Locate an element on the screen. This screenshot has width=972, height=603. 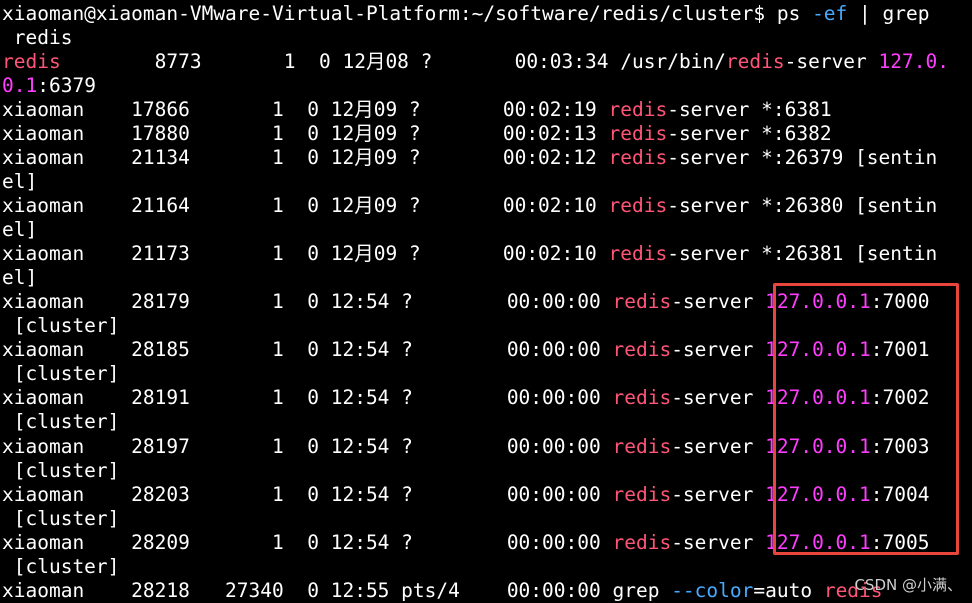
ip-highlight: 0.1 is located at coordinates (20, 85).